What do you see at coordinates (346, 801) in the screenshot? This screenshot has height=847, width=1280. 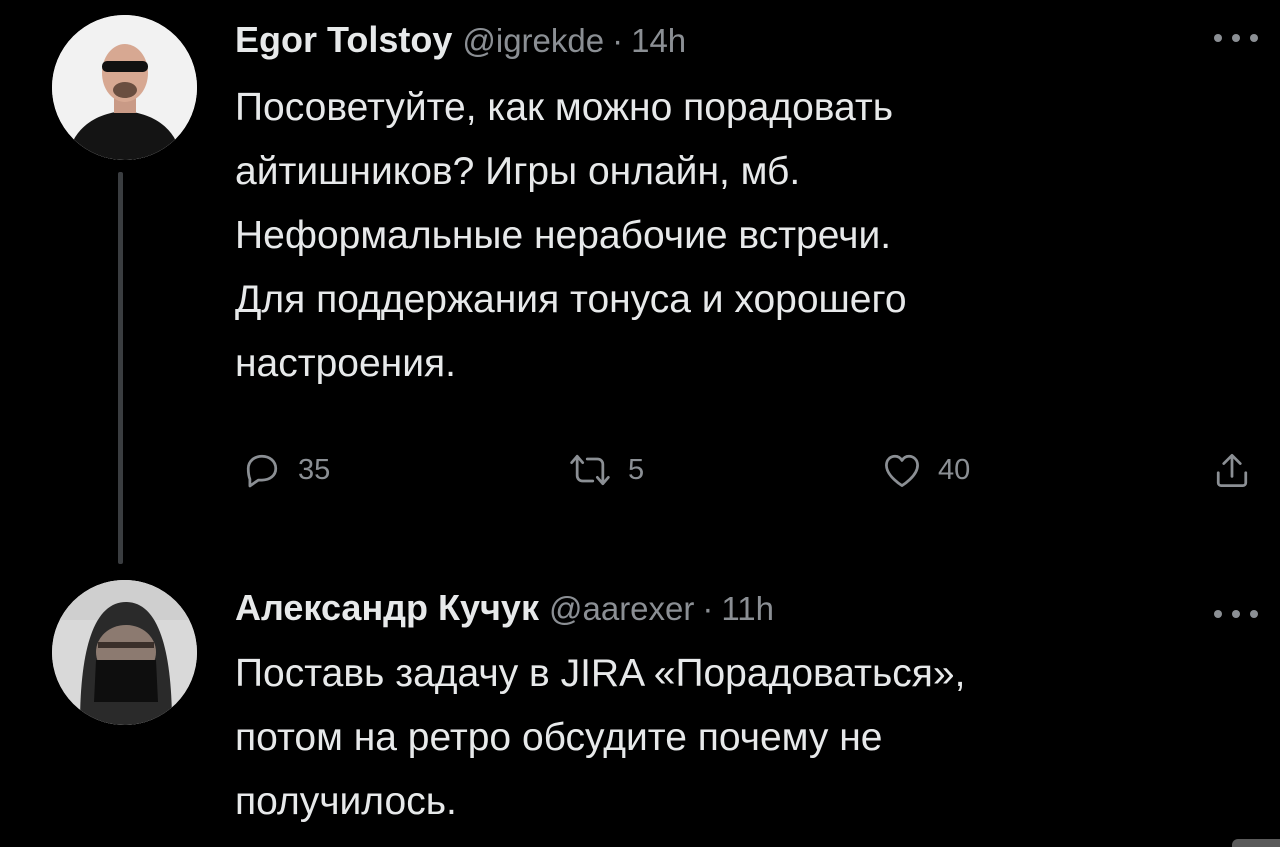 I see `tweet-text-line: получилось.` at bounding box center [346, 801].